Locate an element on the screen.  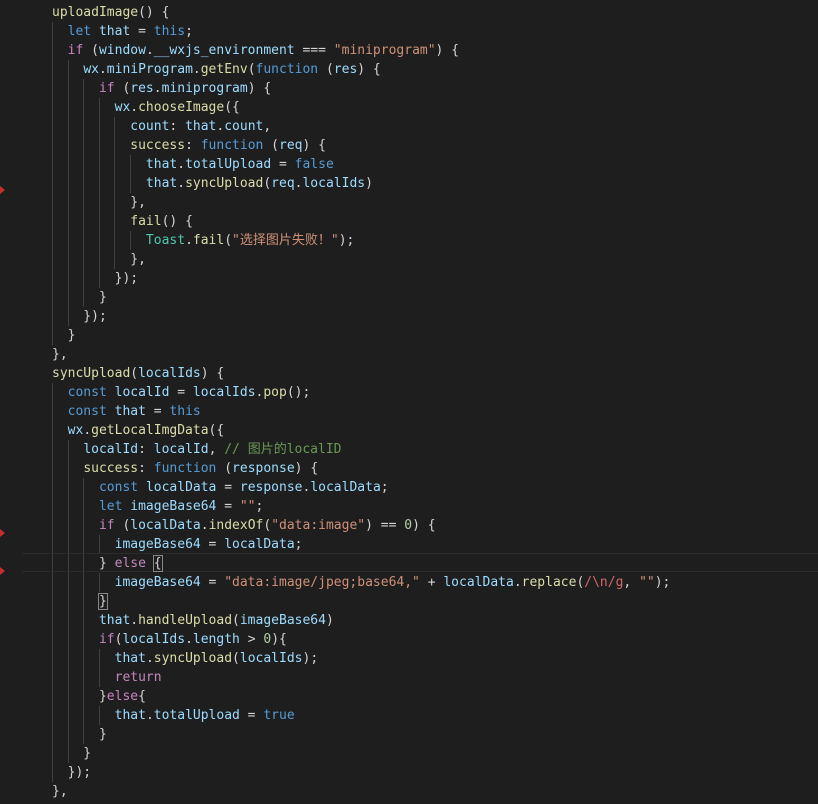
code-token: syncUpload is located at coordinates (224, 183).